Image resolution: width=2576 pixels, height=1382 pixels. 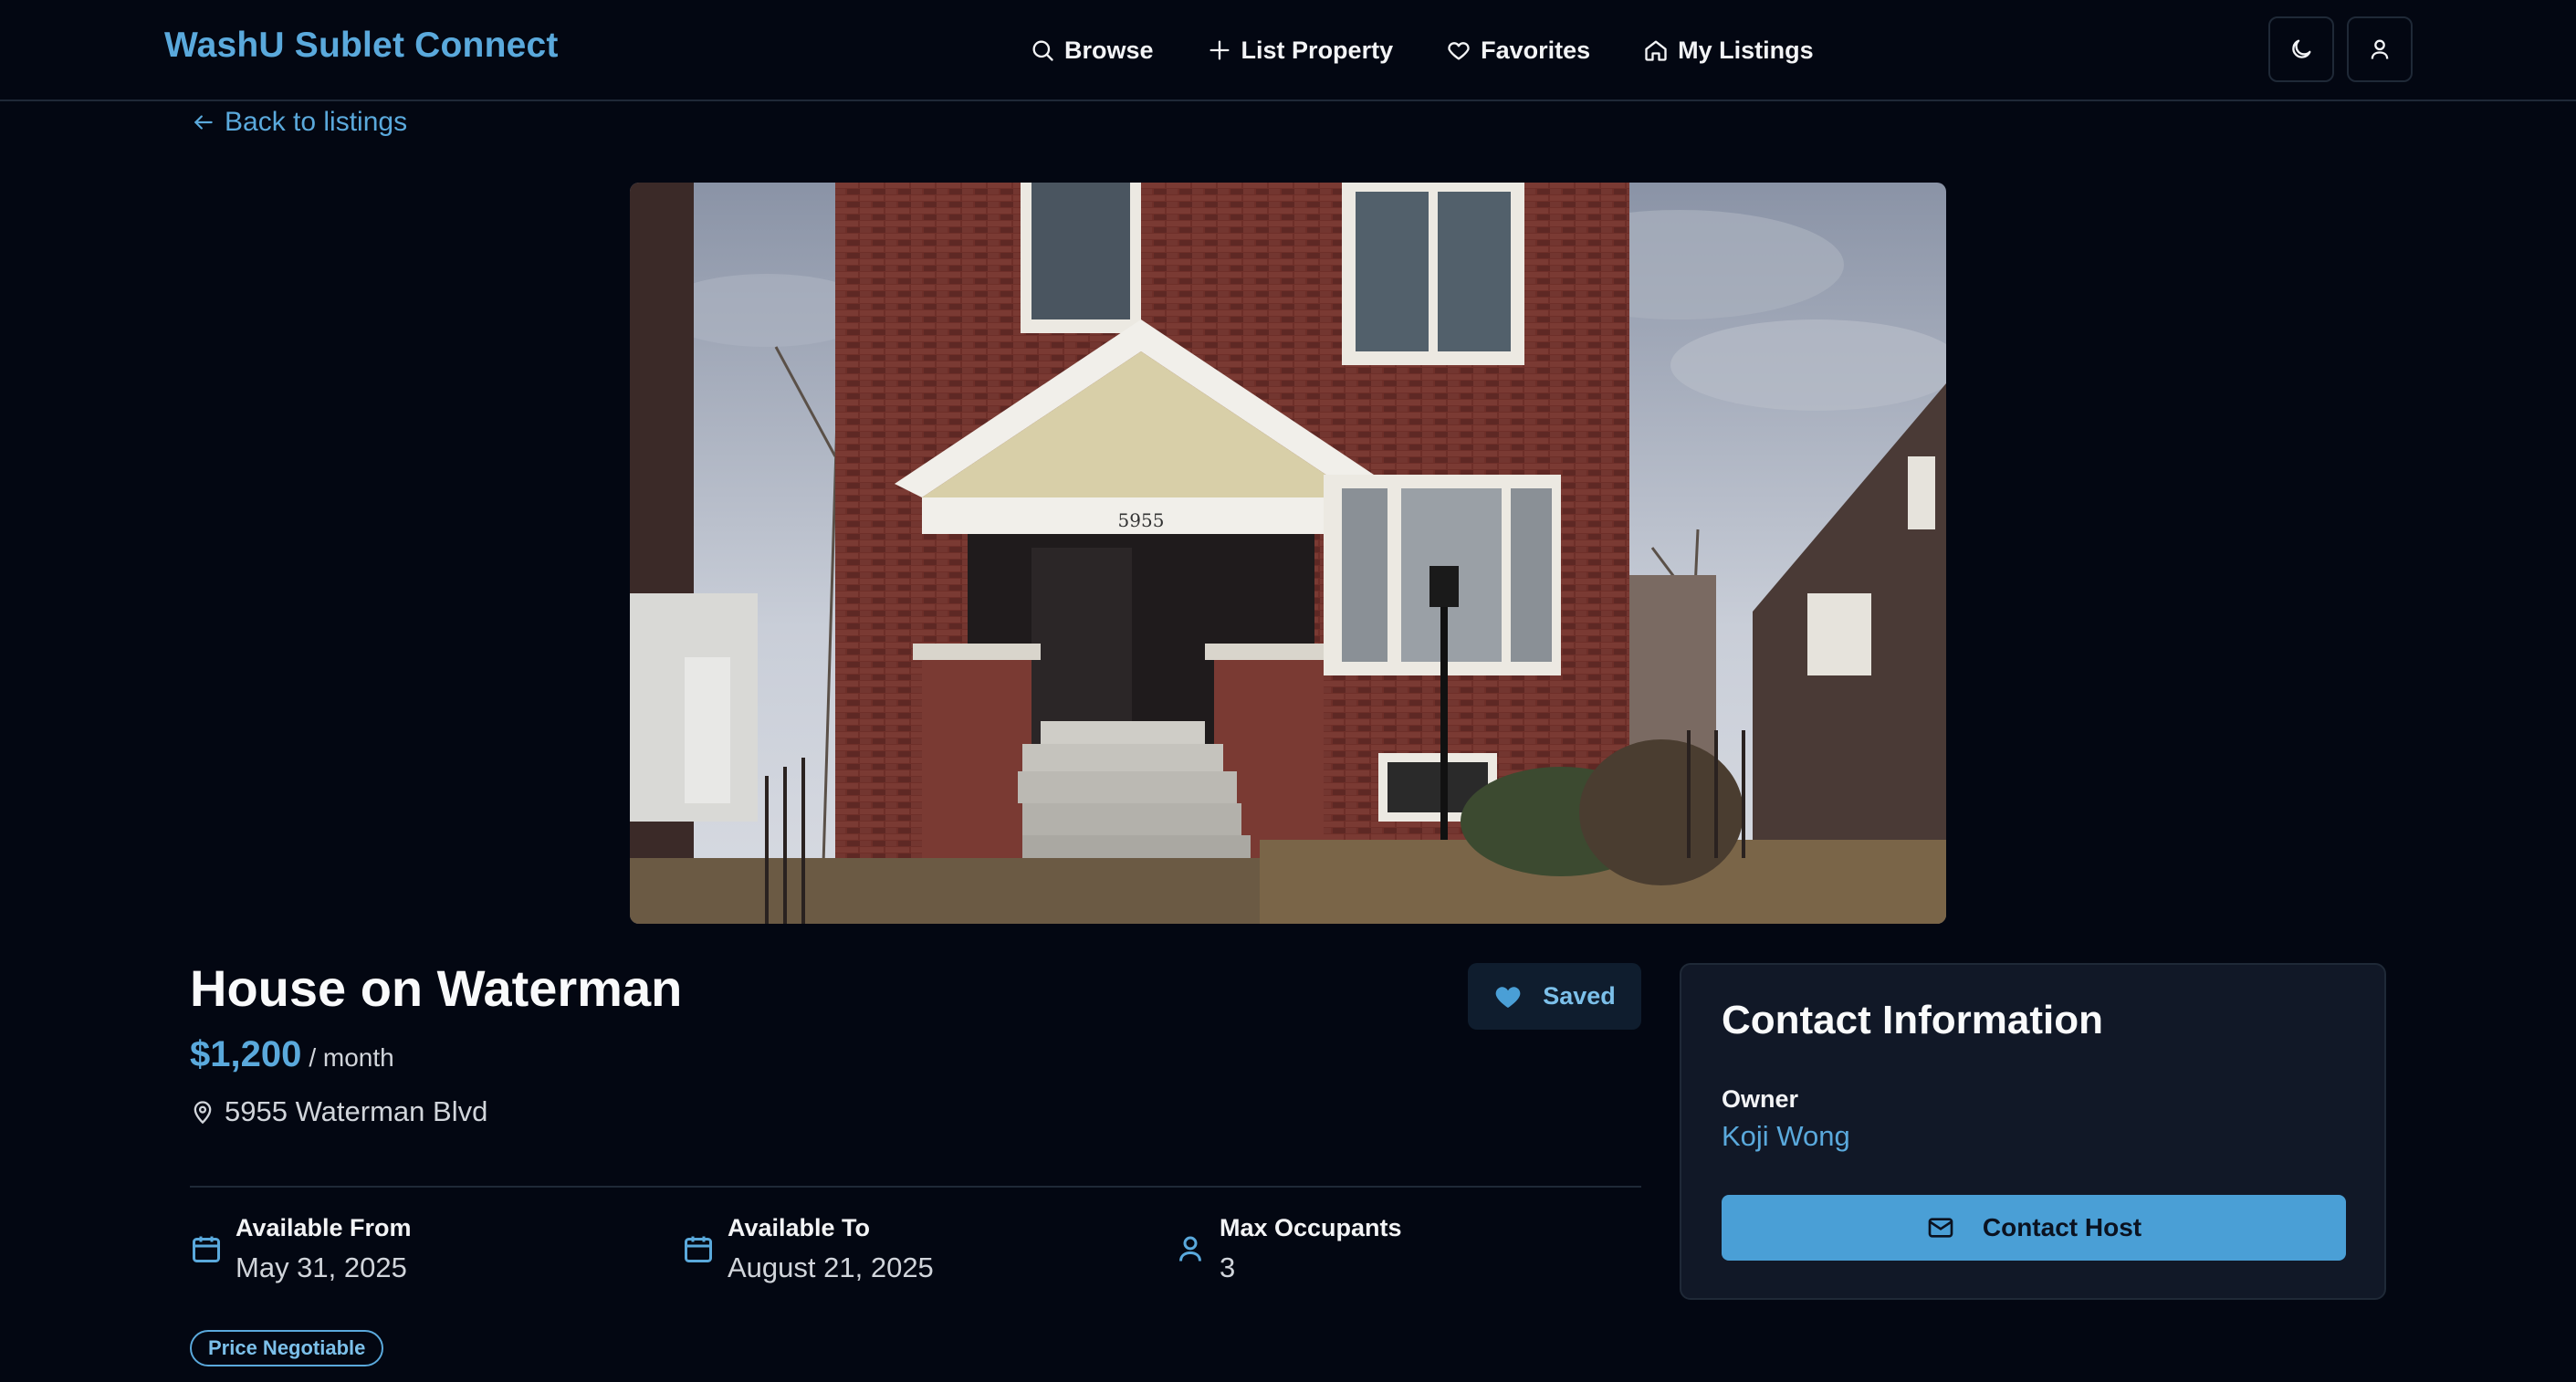 I want to click on back-to-listings-link: Back to listings, so click(x=300, y=122).